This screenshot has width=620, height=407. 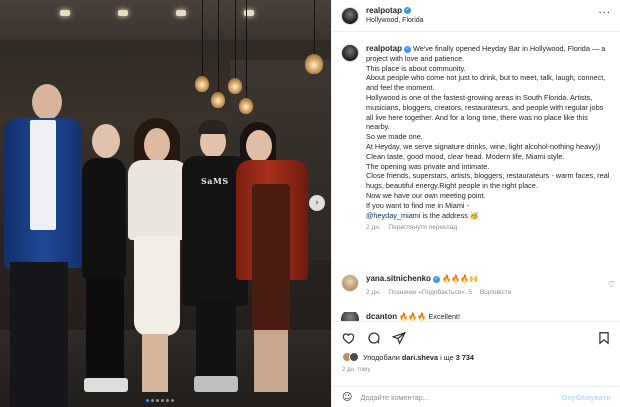 What do you see at coordinates (430, 292) in the screenshot?
I see `comment-likes: Позначки «Подобається»: 5` at bounding box center [430, 292].